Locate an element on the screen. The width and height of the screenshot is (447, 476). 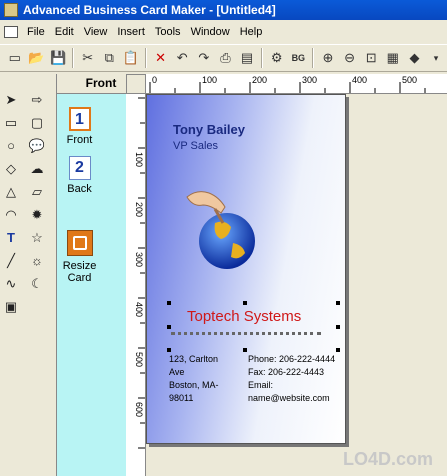
resize-card-label: Resize Card is located at coordinates (79, 272).